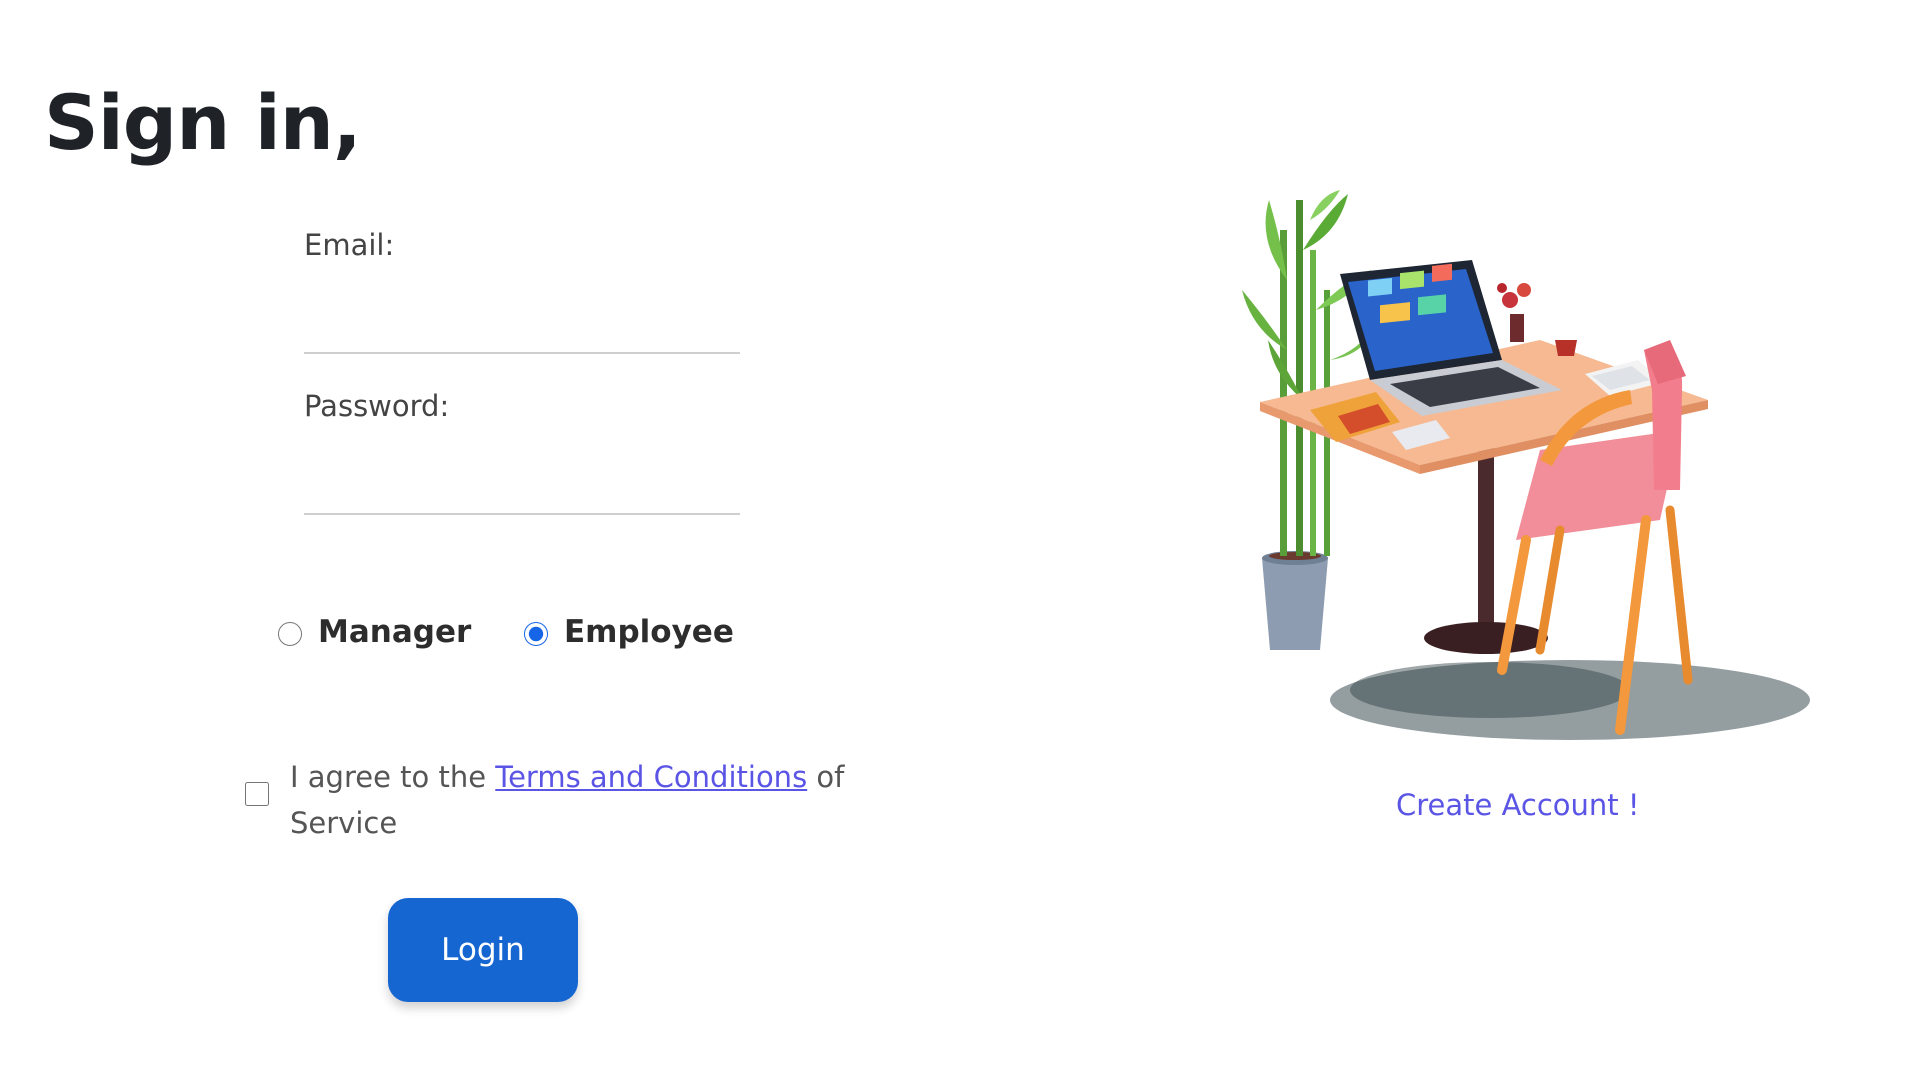 This screenshot has width=1920, height=1080. What do you see at coordinates (377, 406) in the screenshot?
I see `password-label: Password:` at bounding box center [377, 406].